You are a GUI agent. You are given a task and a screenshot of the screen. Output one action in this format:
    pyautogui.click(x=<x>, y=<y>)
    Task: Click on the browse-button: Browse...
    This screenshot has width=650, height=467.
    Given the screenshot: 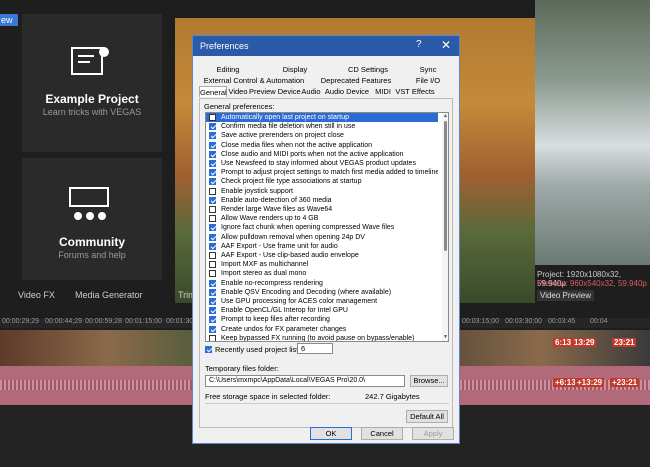 What is the action you would take?
    pyautogui.click(x=429, y=381)
    